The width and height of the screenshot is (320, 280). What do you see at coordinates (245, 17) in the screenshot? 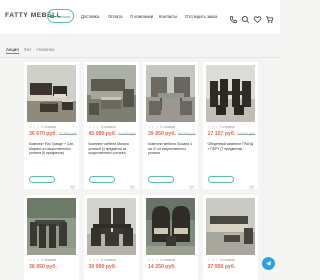
I see `search-icon` at bounding box center [245, 17].